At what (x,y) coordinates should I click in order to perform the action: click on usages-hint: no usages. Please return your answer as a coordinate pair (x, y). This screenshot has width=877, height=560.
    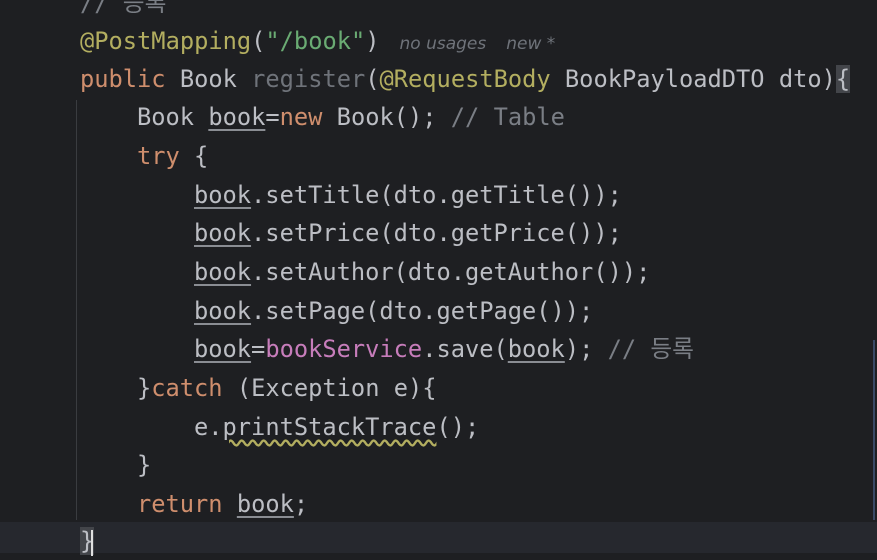
    Looking at the image, I should click on (443, 44).